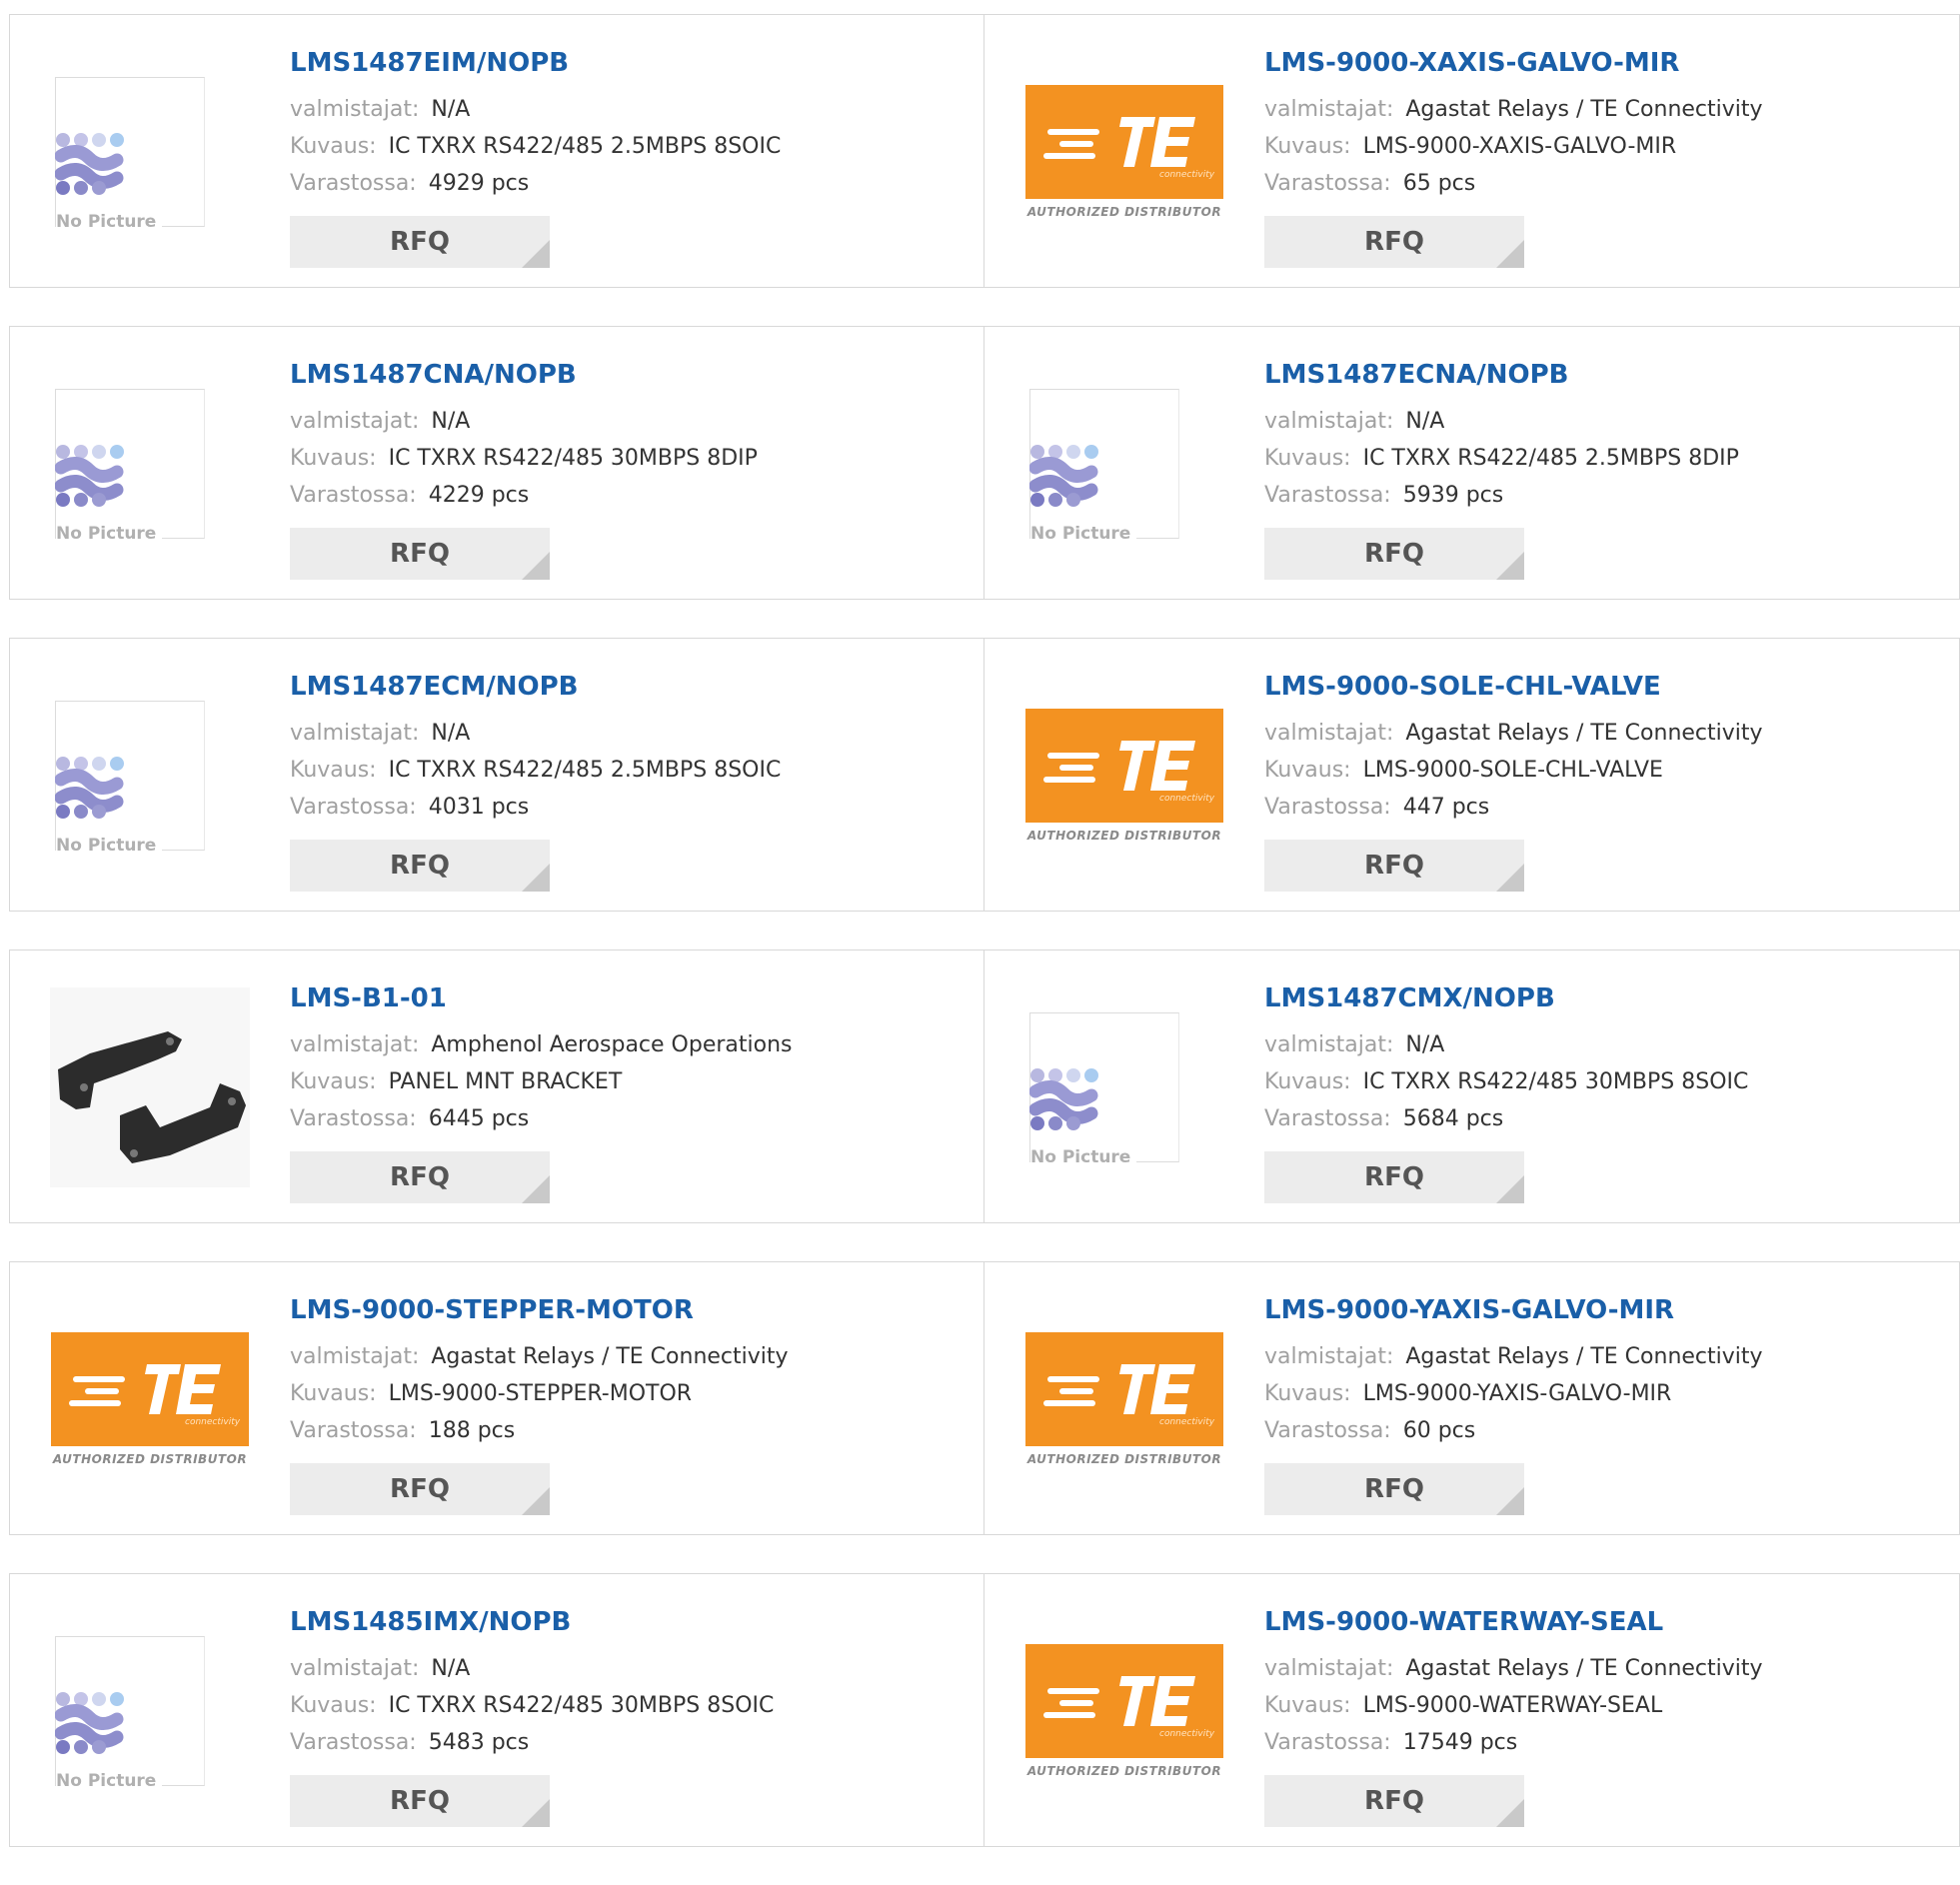 The image size is (1960, 1885). I want to click on product-image, so click(150, 1087).